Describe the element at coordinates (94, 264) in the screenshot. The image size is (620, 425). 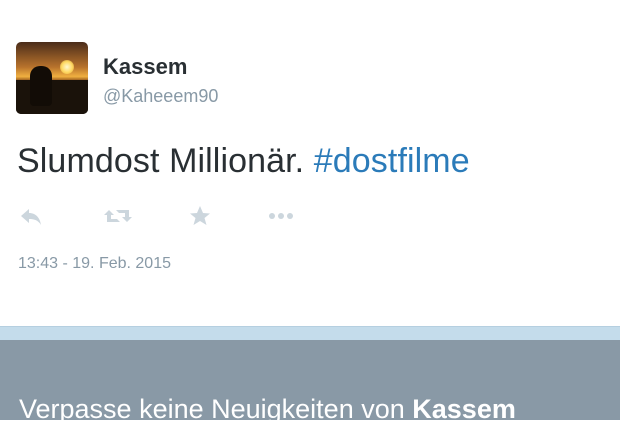
I see `tweet-timestamp: 13:43 - 19. Feb. 2015` at that location.